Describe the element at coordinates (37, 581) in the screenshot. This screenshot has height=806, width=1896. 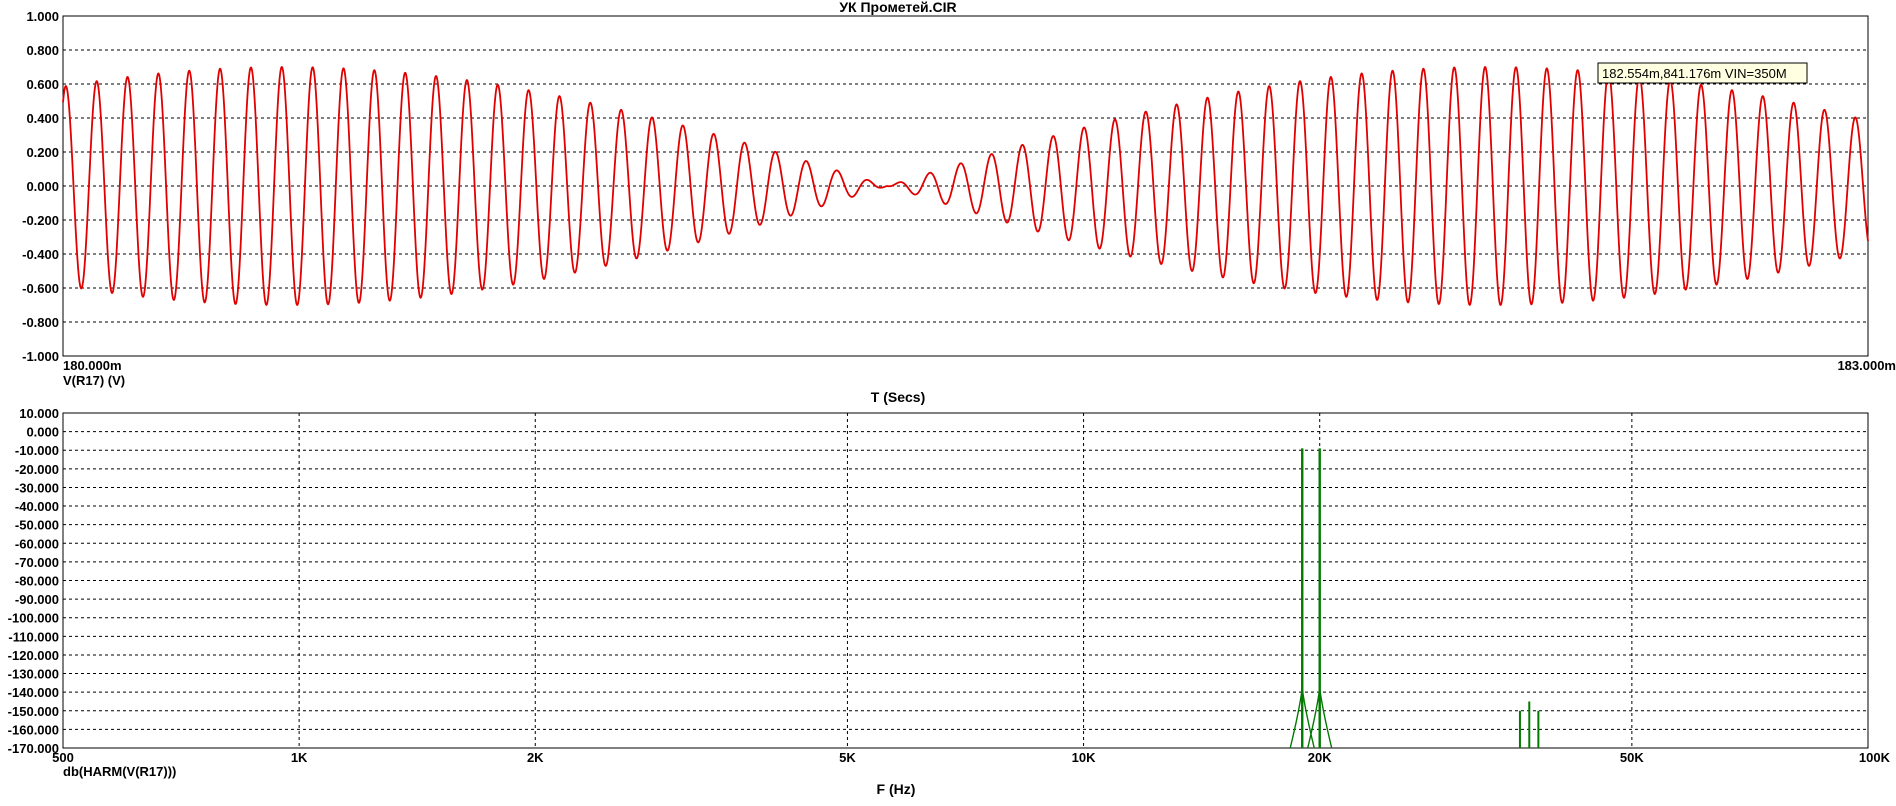
I see `harm-y-tick-label: -80.000` at that location.